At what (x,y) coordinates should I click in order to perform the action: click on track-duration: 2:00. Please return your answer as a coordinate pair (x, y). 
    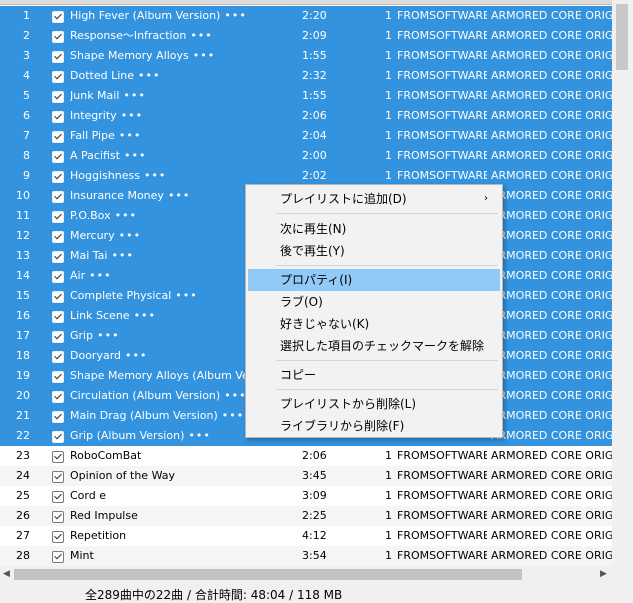
    Looking at the image, I should click on (322, 156).